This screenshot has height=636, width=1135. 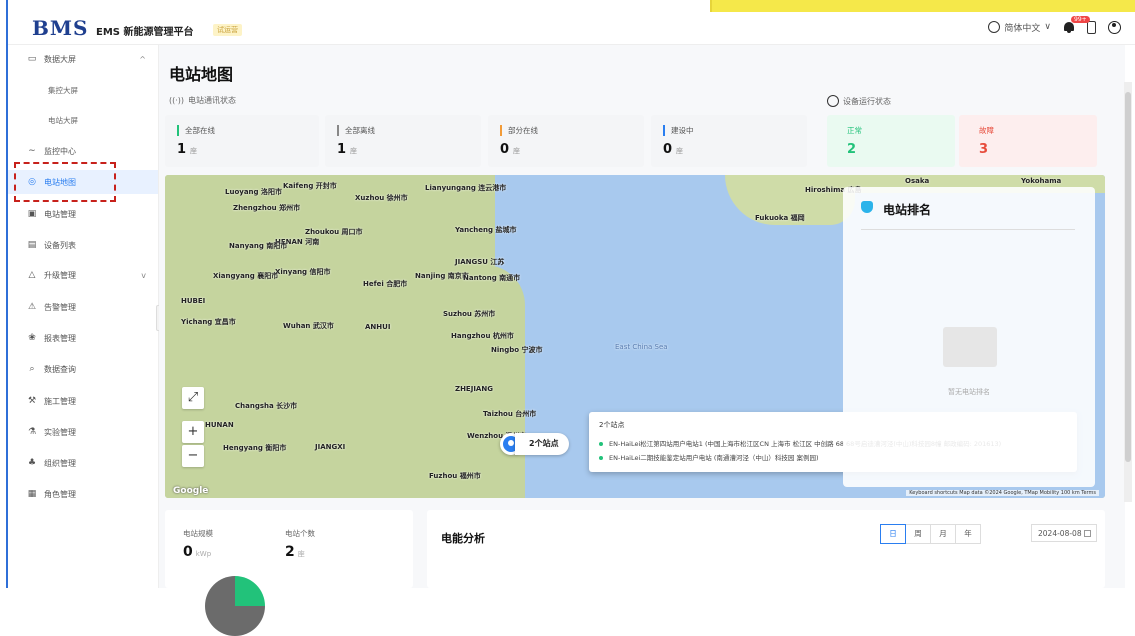 I want to click on stat-card-label: 全部离线, so click(x=356, y=130).